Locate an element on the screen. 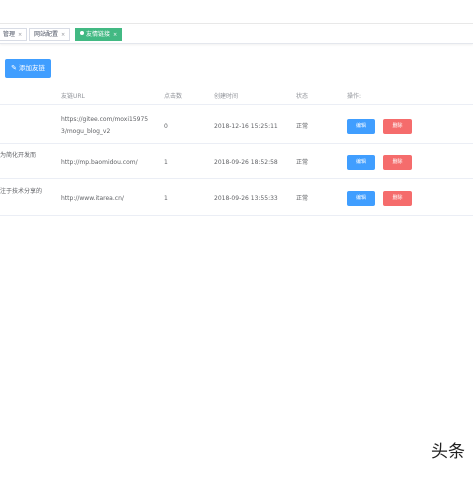 This screenshot has width=473, height=477. click-count: 0 is located at coordinates (166, 126).